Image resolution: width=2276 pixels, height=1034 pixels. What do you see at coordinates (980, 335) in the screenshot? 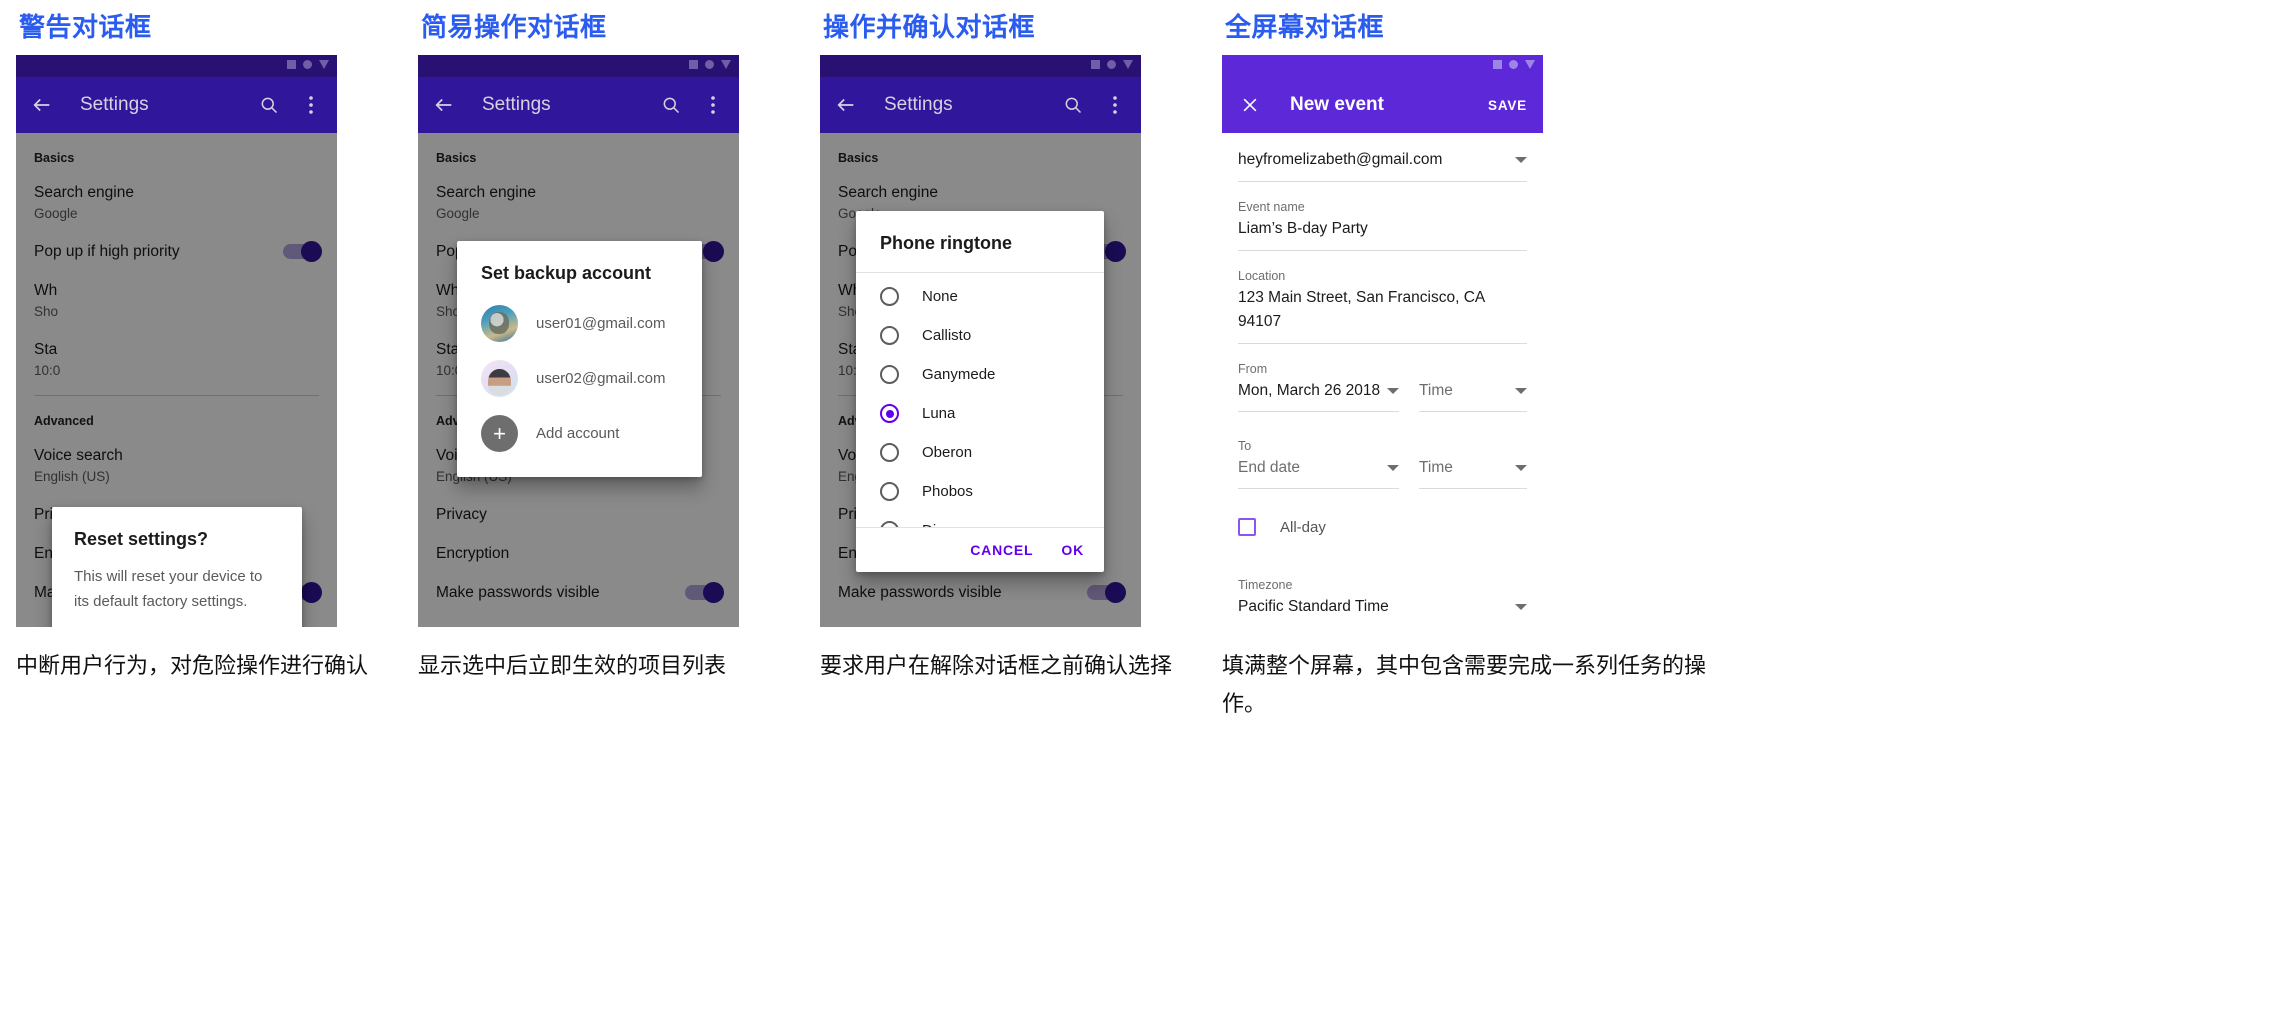
I see `ringtone-option-callisto: Callisto` at bounding box center [980, 335].